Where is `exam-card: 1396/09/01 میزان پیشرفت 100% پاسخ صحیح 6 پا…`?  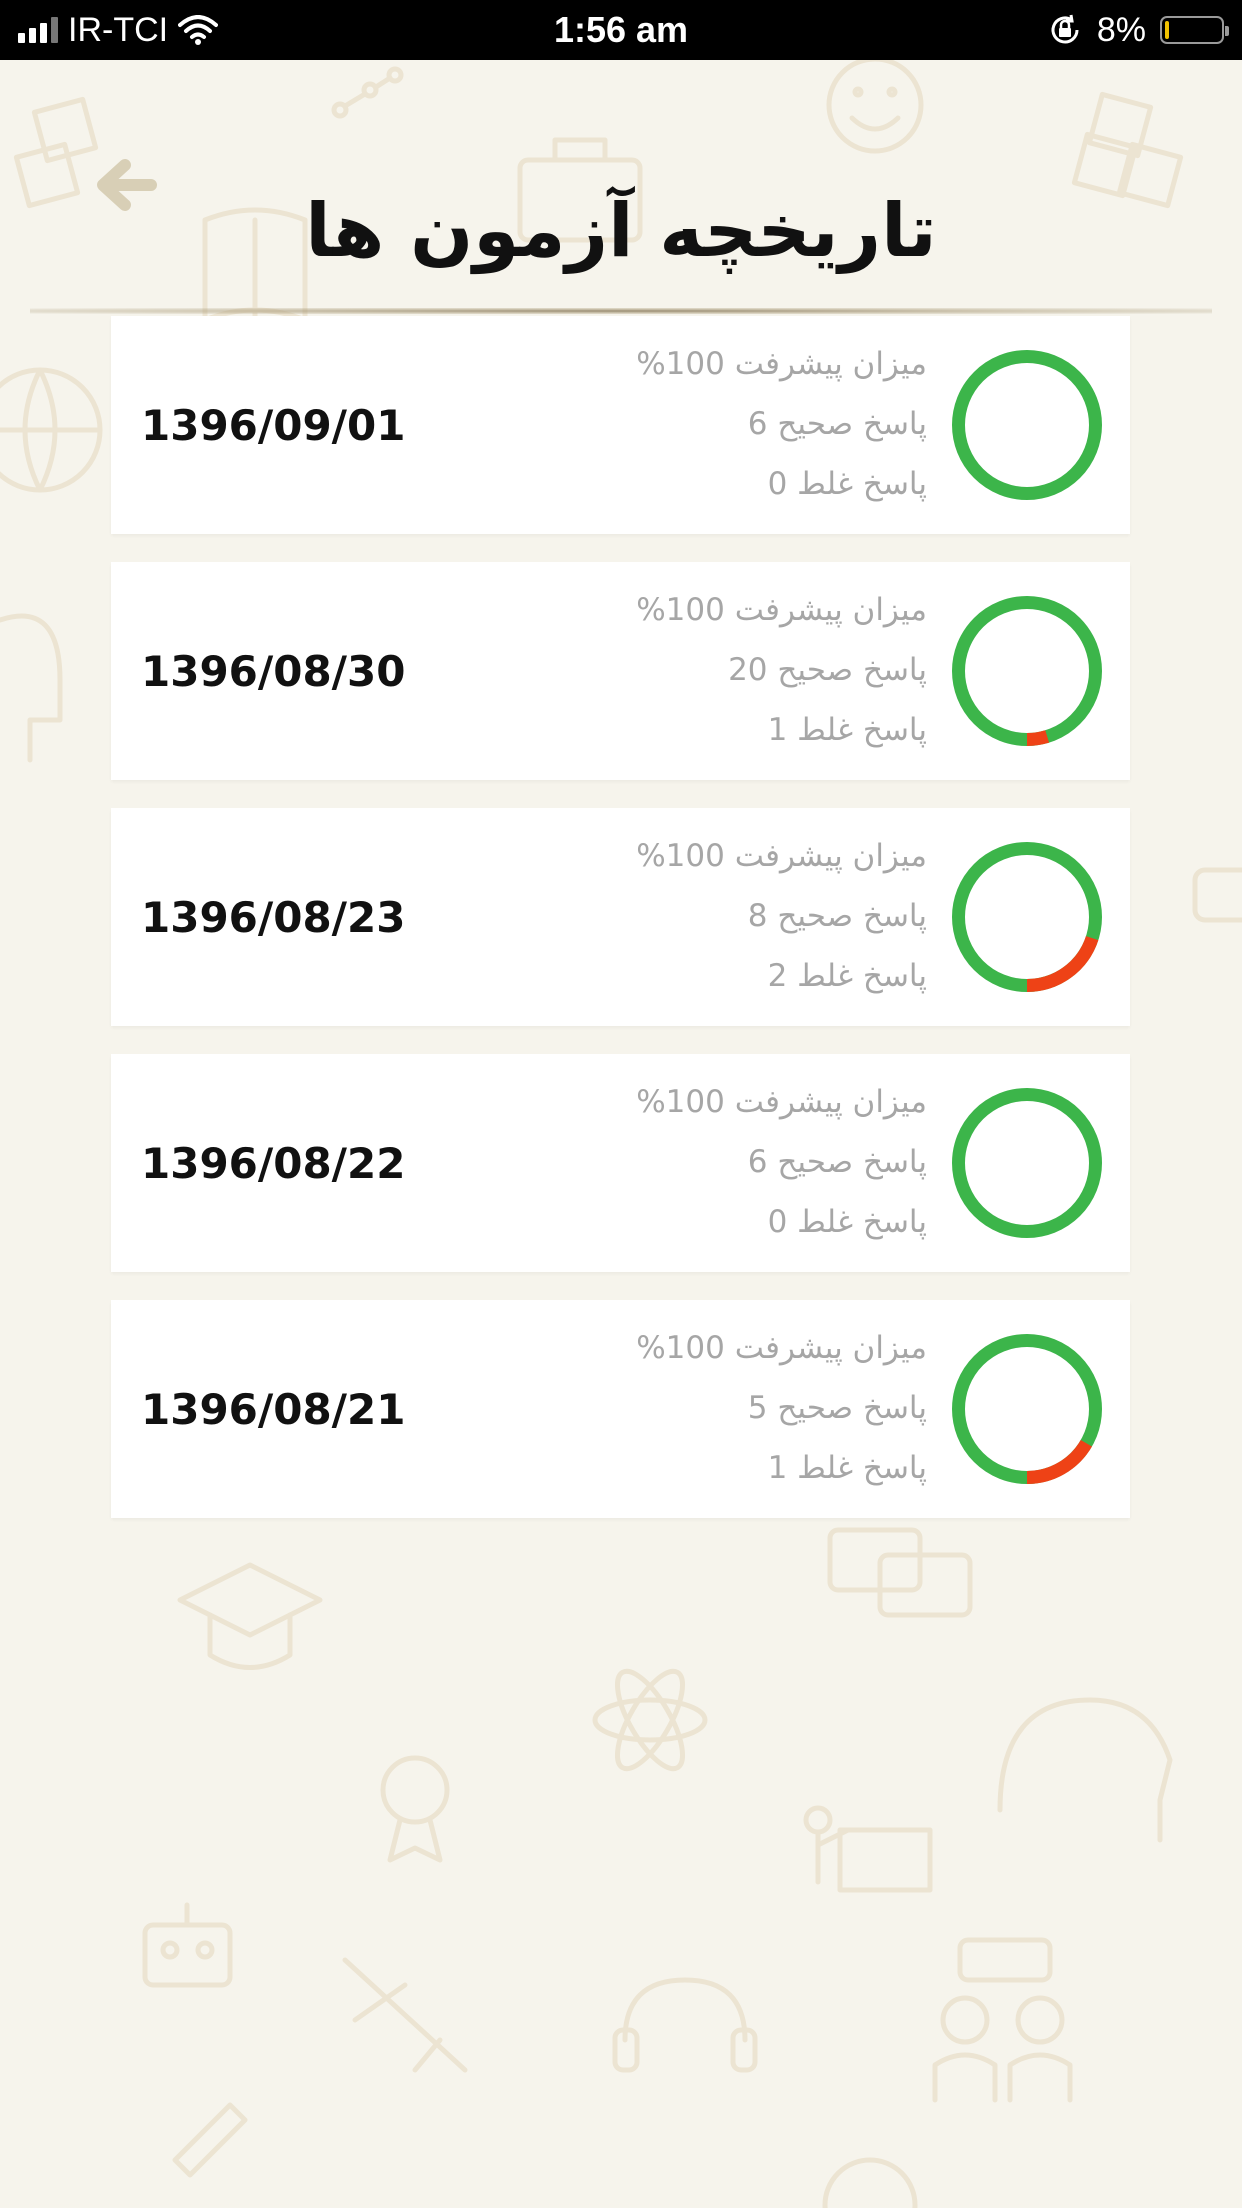
exam-card: 1396/09/01 میزان پیشرفت 100% پاسخ صحیح 6 پا… is located at coordinates (620, 425).